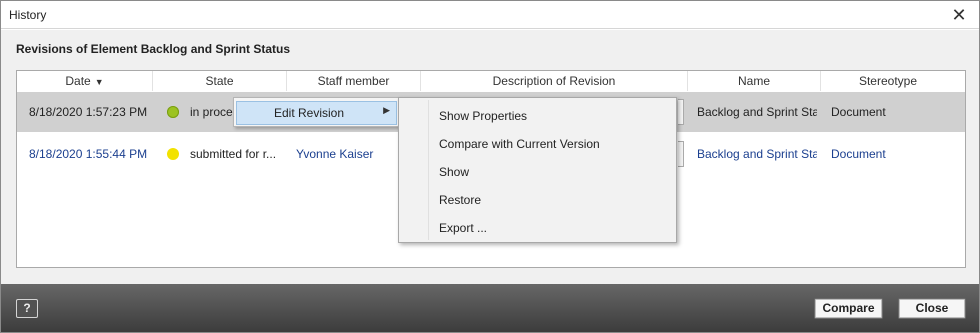  What do you see at coordinates (386, 110) in the screenshot?
I see `submenu-arrow-icon: ▶` at bounding box center [386, 110].